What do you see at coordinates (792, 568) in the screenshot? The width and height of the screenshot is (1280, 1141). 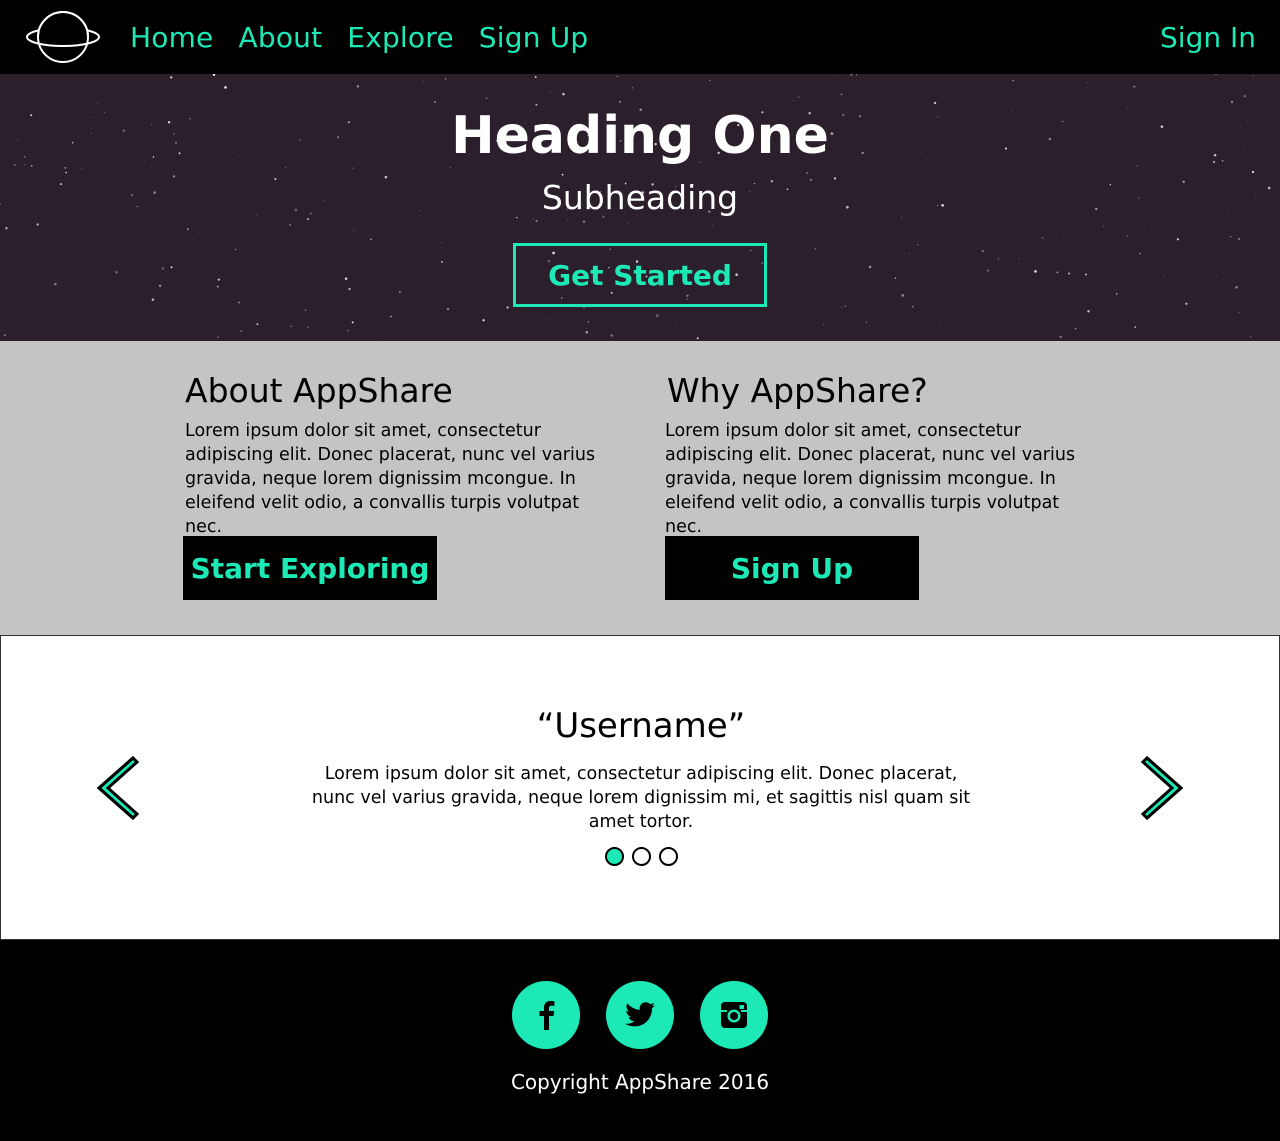 I see `sign-up-button: Sign Up` at bounding box center [792, 568].